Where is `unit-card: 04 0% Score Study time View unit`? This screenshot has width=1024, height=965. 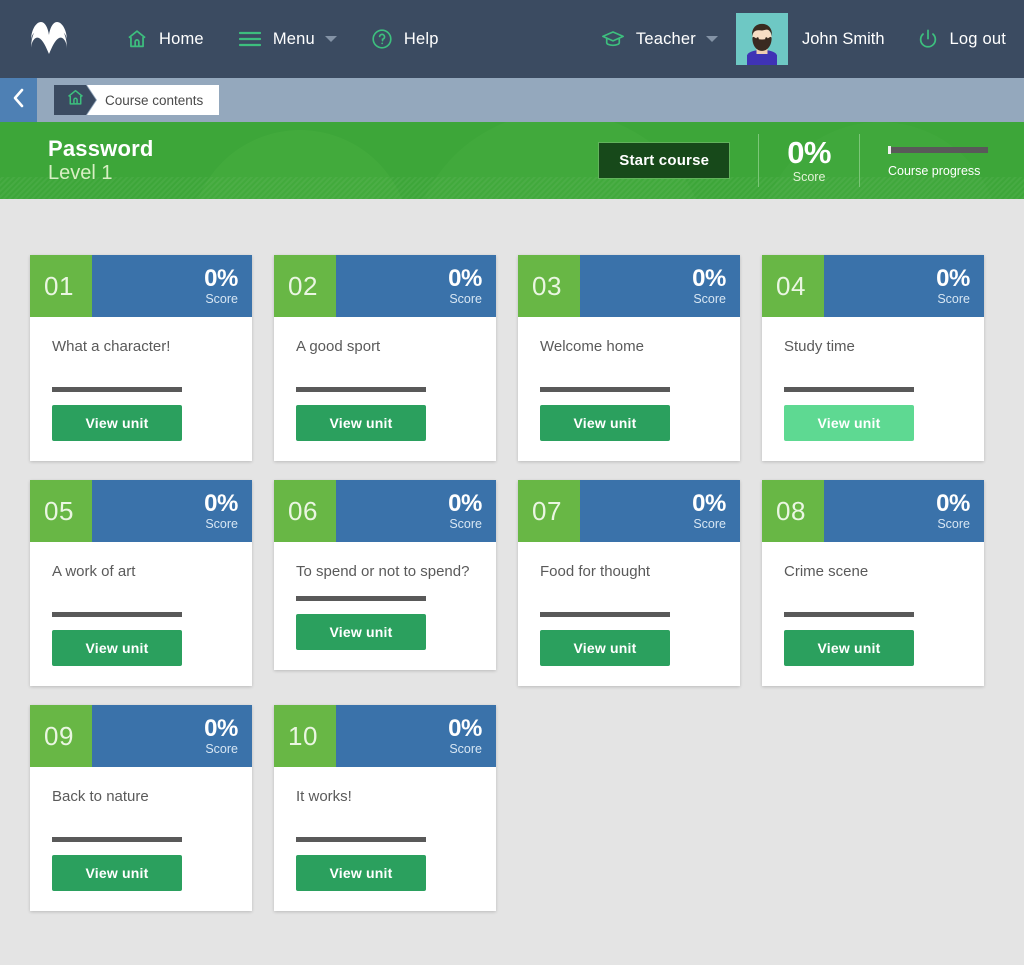
unit-card: 04 0% Score Study time View unit is located at coordinates (873, 358).